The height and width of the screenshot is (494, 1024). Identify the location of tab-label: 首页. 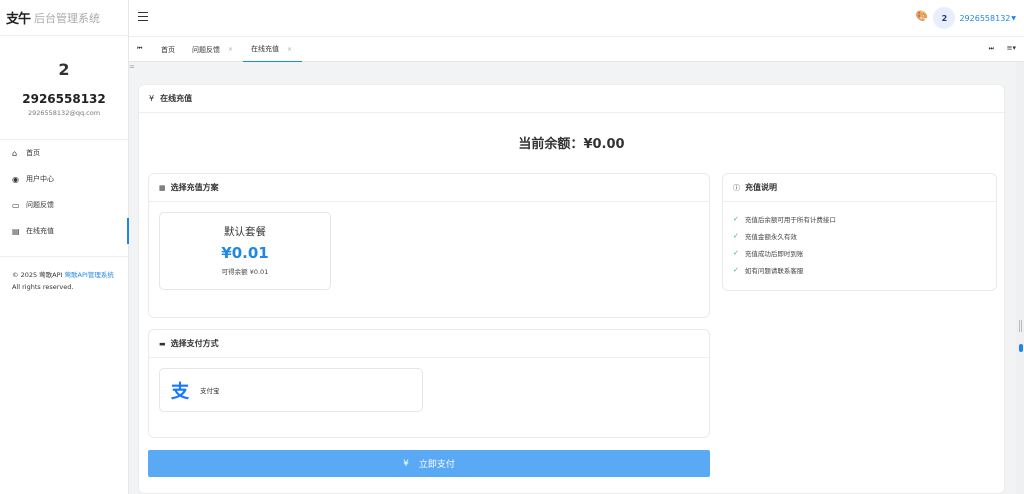
(168, 49).